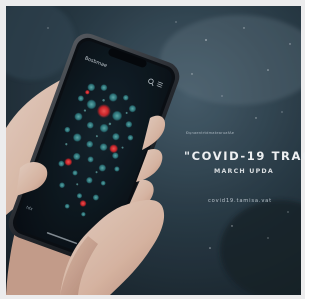 The height and width of the screenshot is (299, 320). I want to click on video-url: covid19.tamisa.vat, so click(240, 201).